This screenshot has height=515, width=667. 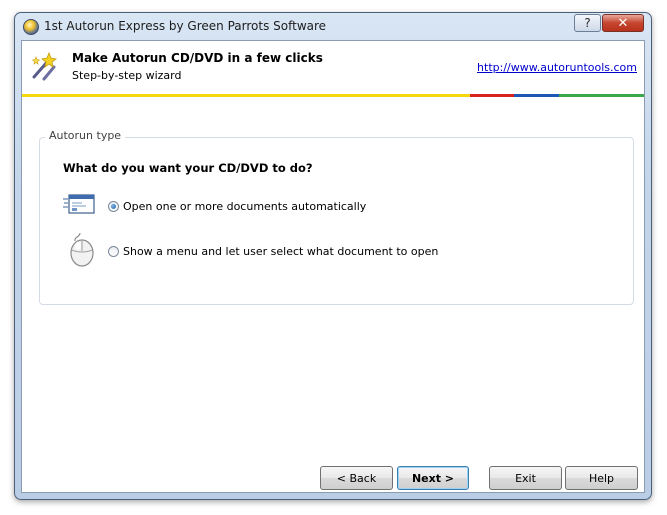 I want to click on stripe-green, so click(x=601, y=95).